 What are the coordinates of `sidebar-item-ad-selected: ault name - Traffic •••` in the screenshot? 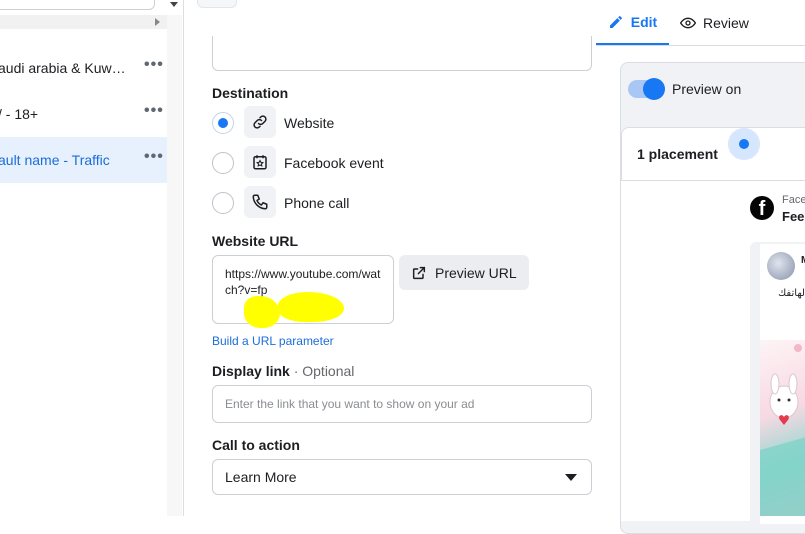 It's located at (83, 160).